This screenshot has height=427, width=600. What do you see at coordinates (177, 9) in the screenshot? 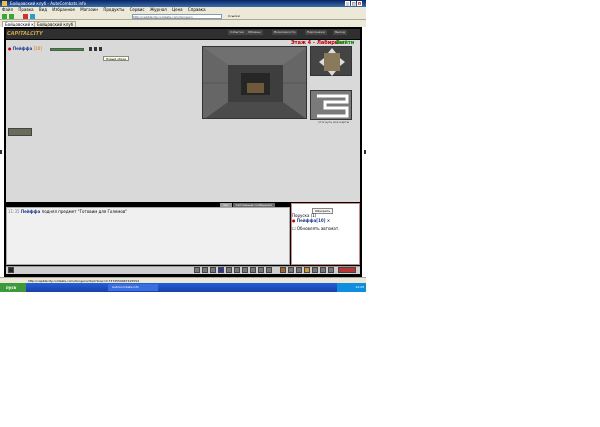
I see `menu-price: Цена` at bounding box center [177, 9].